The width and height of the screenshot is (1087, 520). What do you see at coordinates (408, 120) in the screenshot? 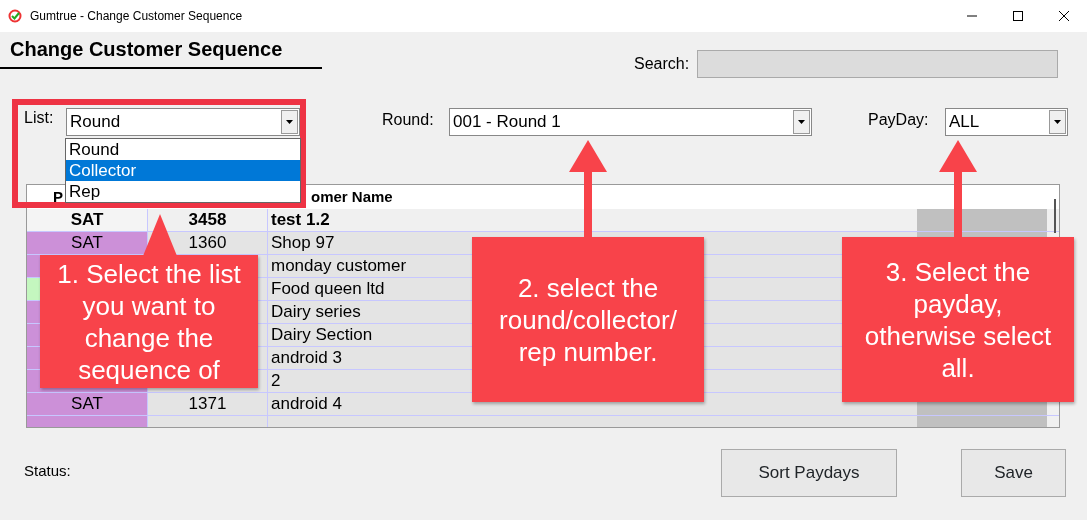
I see `filter-label: Round:` at bounding box center [408, 120].